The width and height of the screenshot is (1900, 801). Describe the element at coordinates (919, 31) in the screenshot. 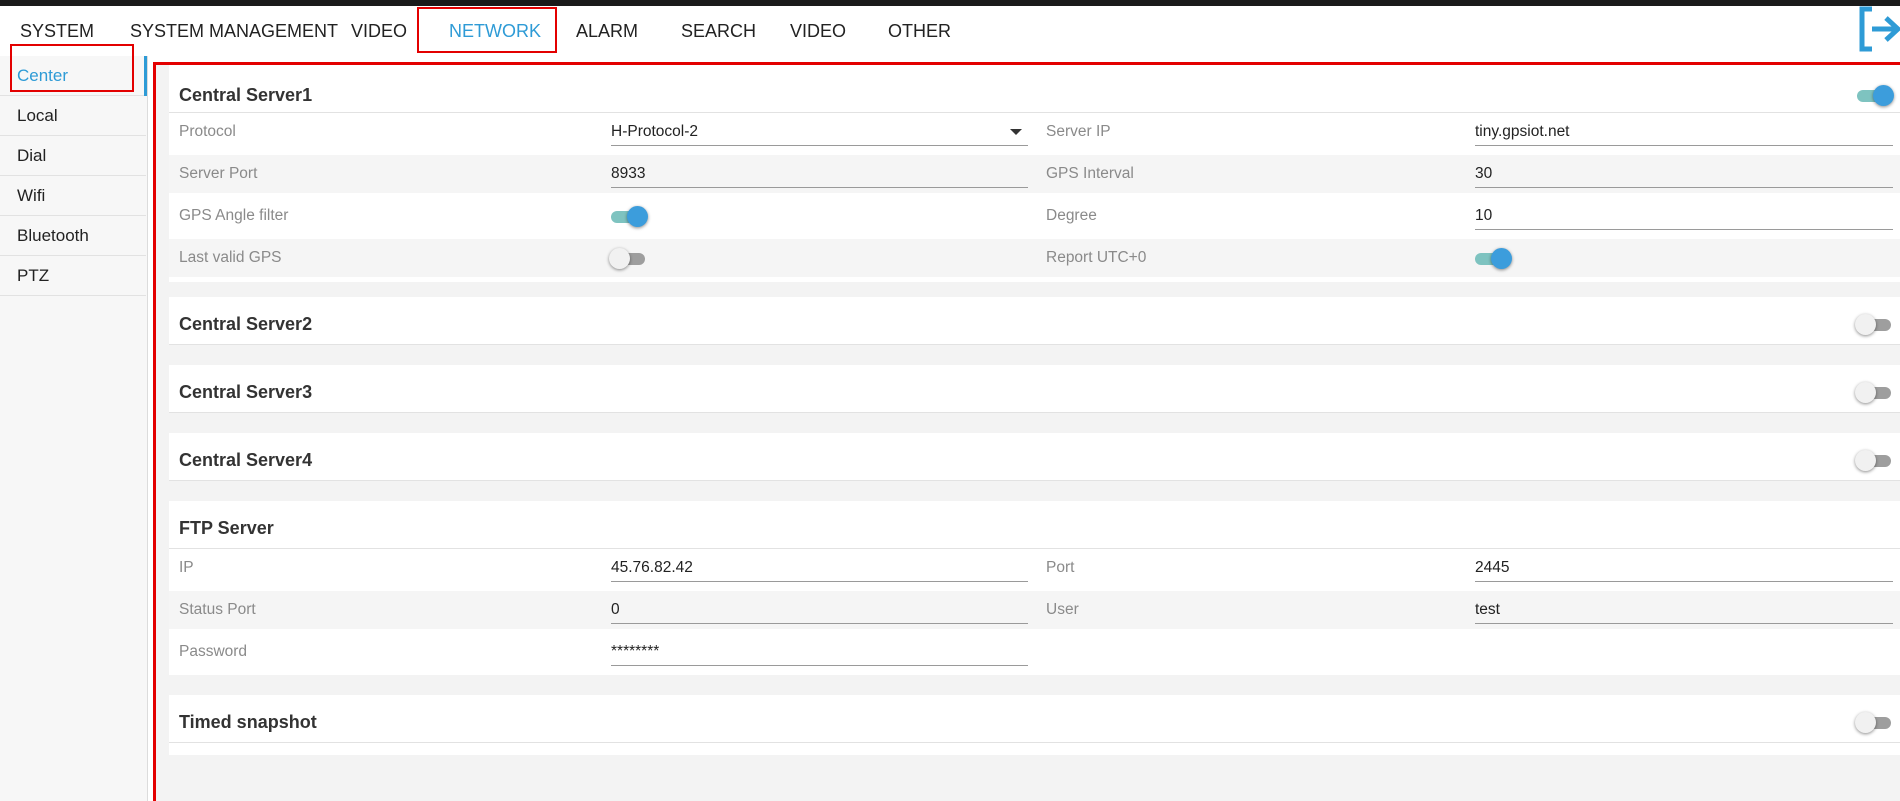

I see `tab-other: OTHER` at that location.